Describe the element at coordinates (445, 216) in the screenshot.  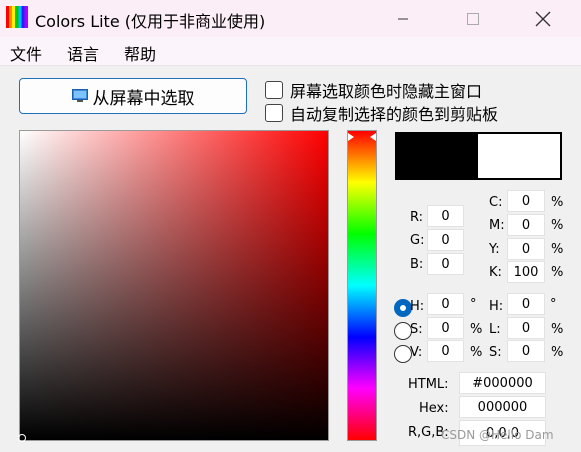
I see `rgb-r-field: 0` at that location.